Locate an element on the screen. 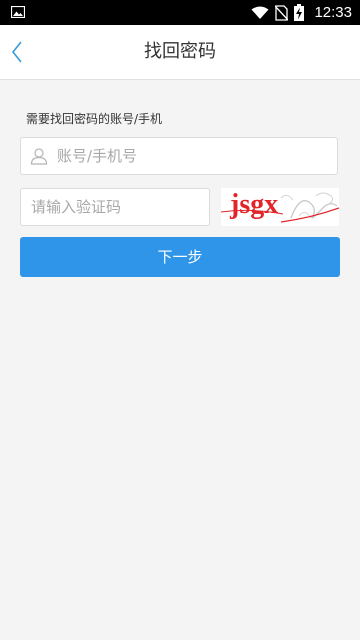 This screenshot has height=640, width=360. battery-charging-icon is located at coordinates (299, 12).